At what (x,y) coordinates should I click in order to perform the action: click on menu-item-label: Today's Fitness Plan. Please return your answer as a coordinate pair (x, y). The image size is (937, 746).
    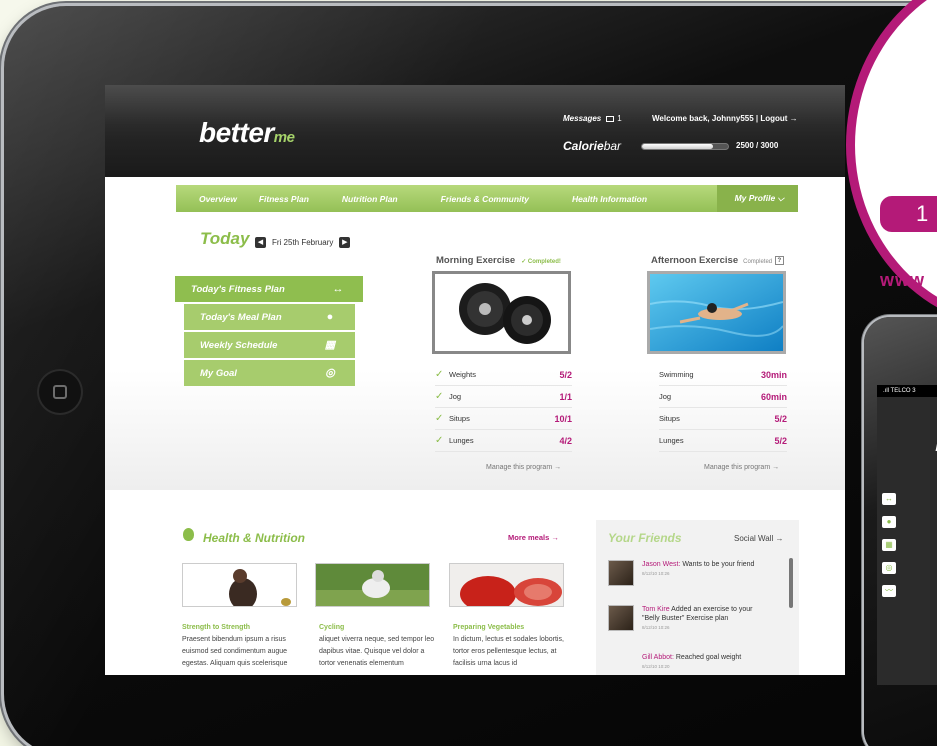
    Looking at the image, I should click on (238, 289).